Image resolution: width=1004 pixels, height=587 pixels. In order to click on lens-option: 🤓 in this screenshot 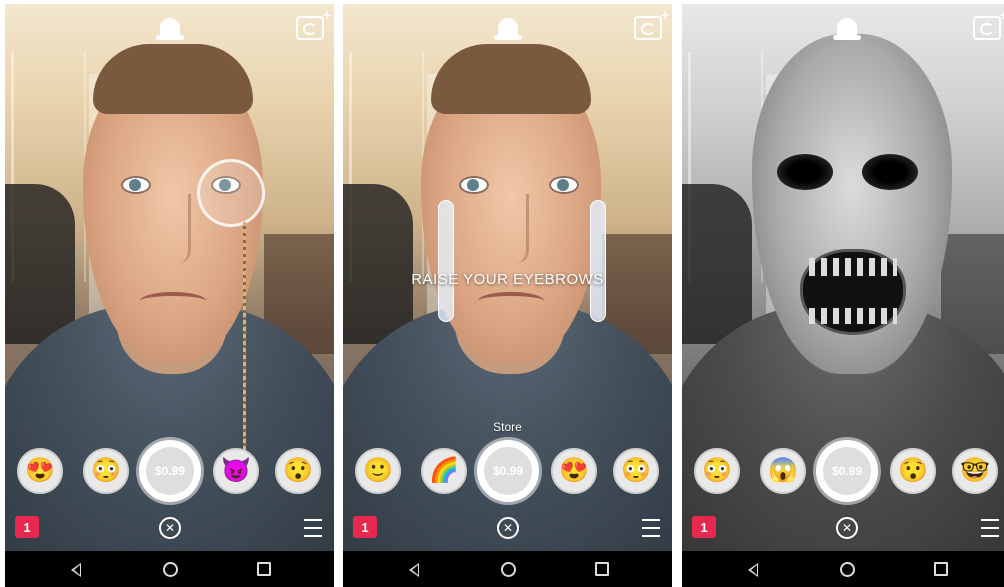, I will do `click(975, 471)`.